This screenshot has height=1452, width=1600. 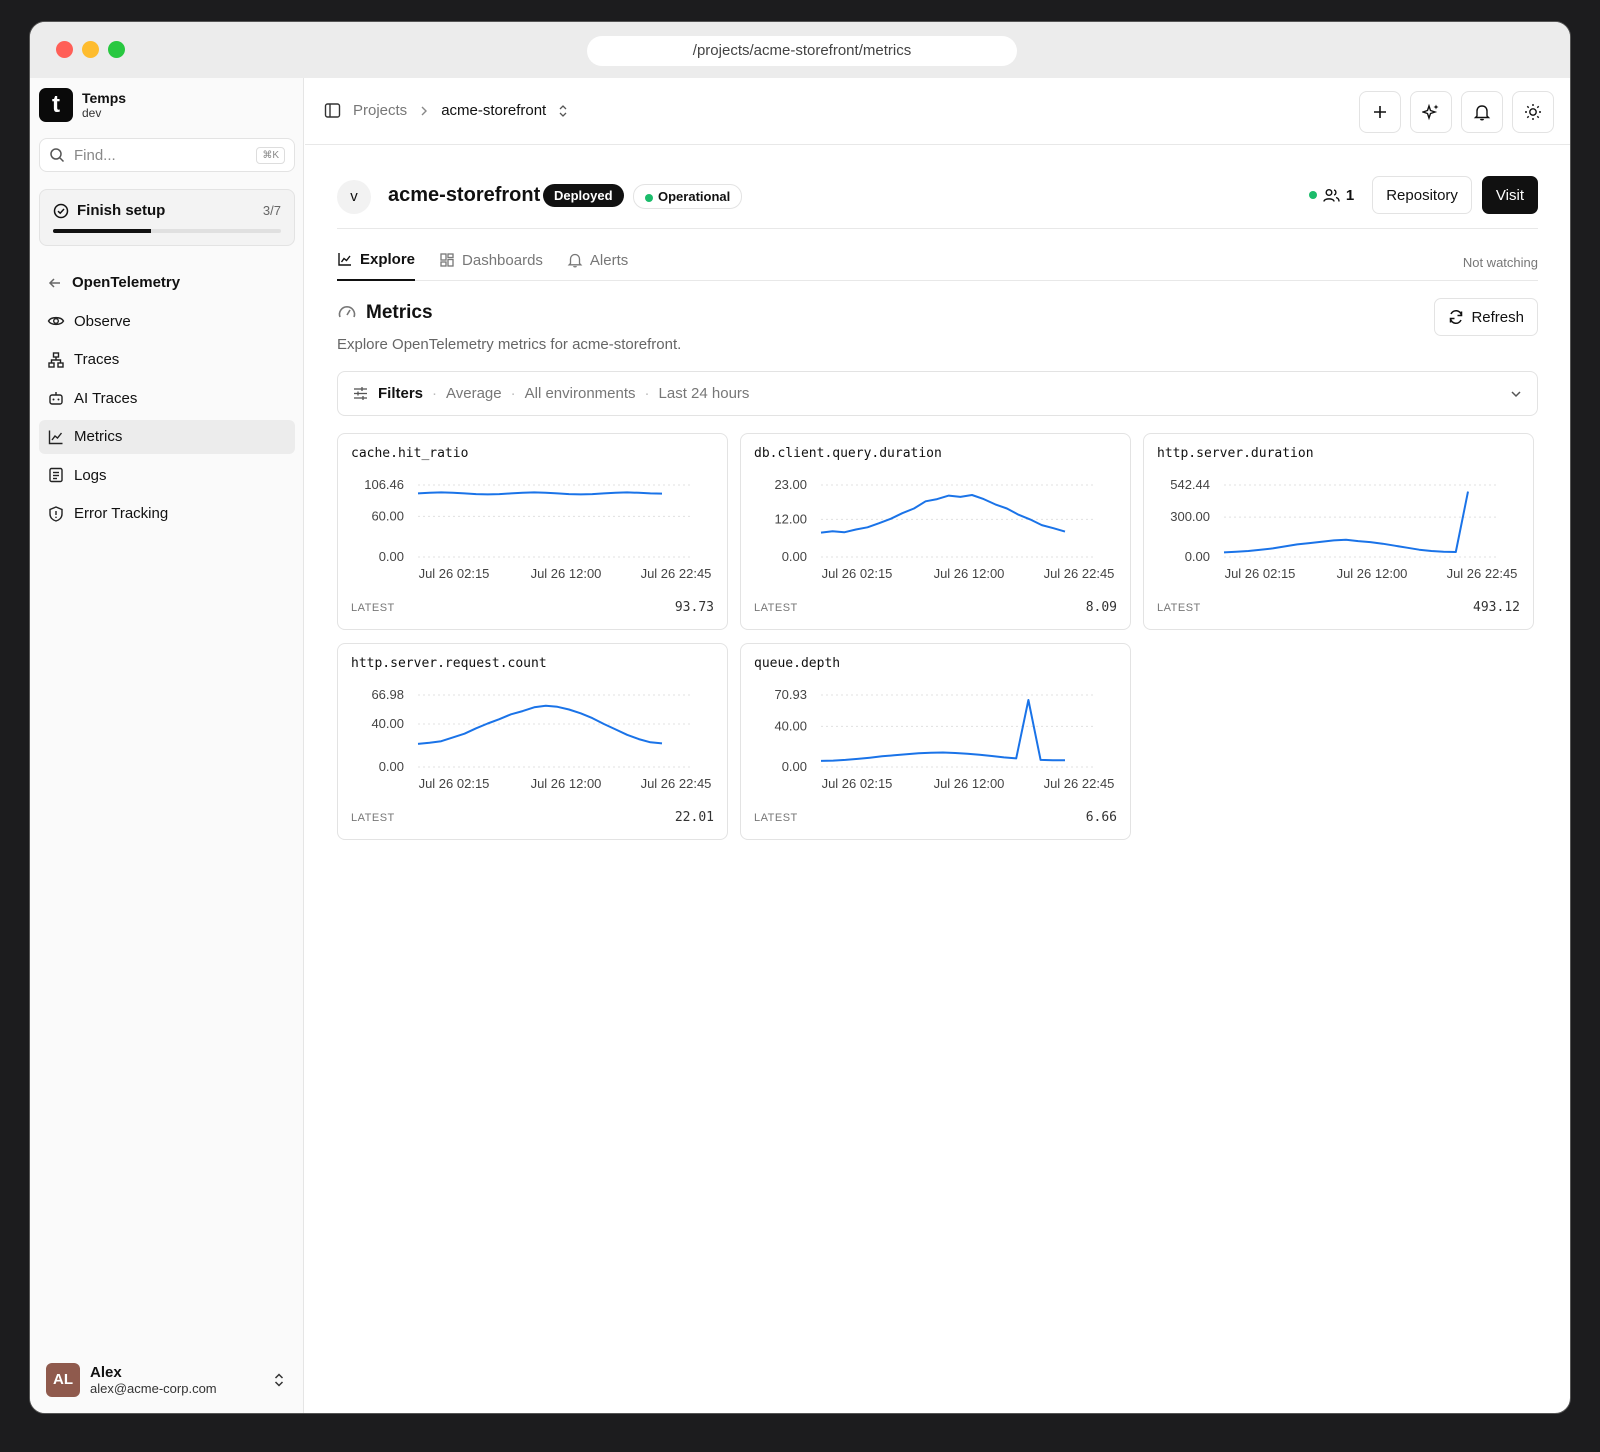 What do you see at coordinates (271, 210) in the screenshot?
I see `setup-count: 3/7` at bounding box center [271, 210].